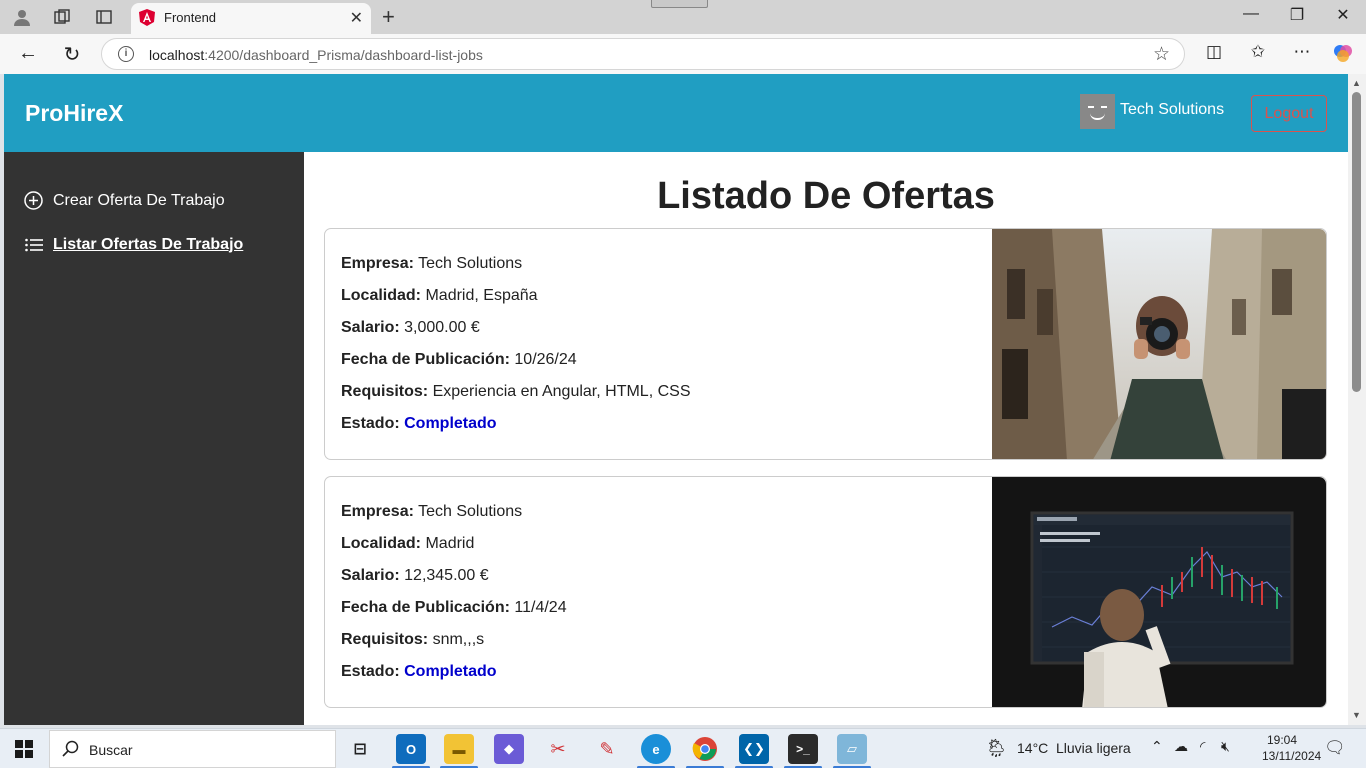 This screenshot has width=1366, height=768. Describe the element at coordinates (656, 749) in the screenshot. I see `edge-browser-icon: e` at that location.